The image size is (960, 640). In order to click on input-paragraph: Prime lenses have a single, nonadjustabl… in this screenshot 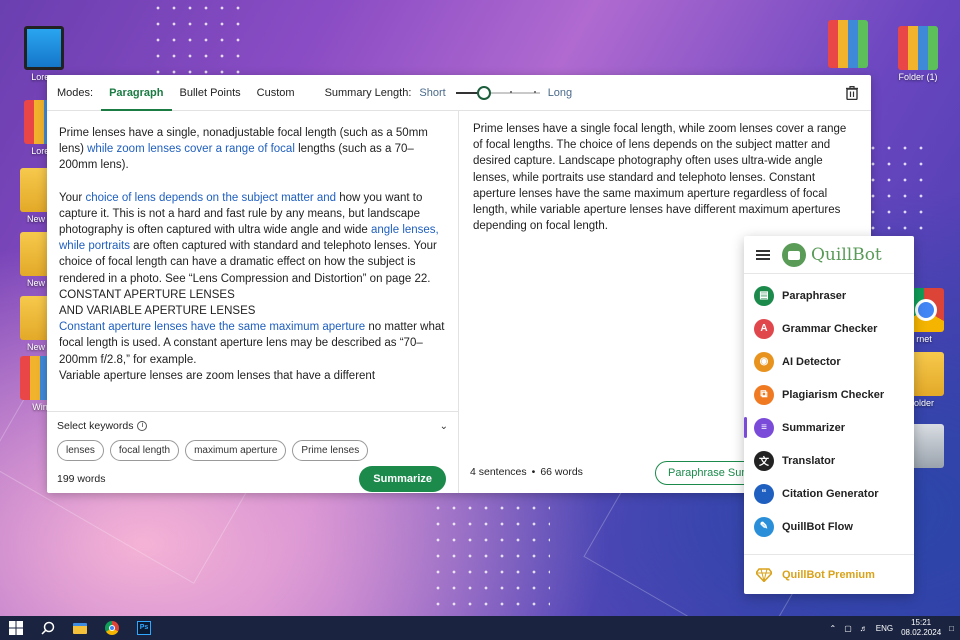, I will do `click(252, 149)`.